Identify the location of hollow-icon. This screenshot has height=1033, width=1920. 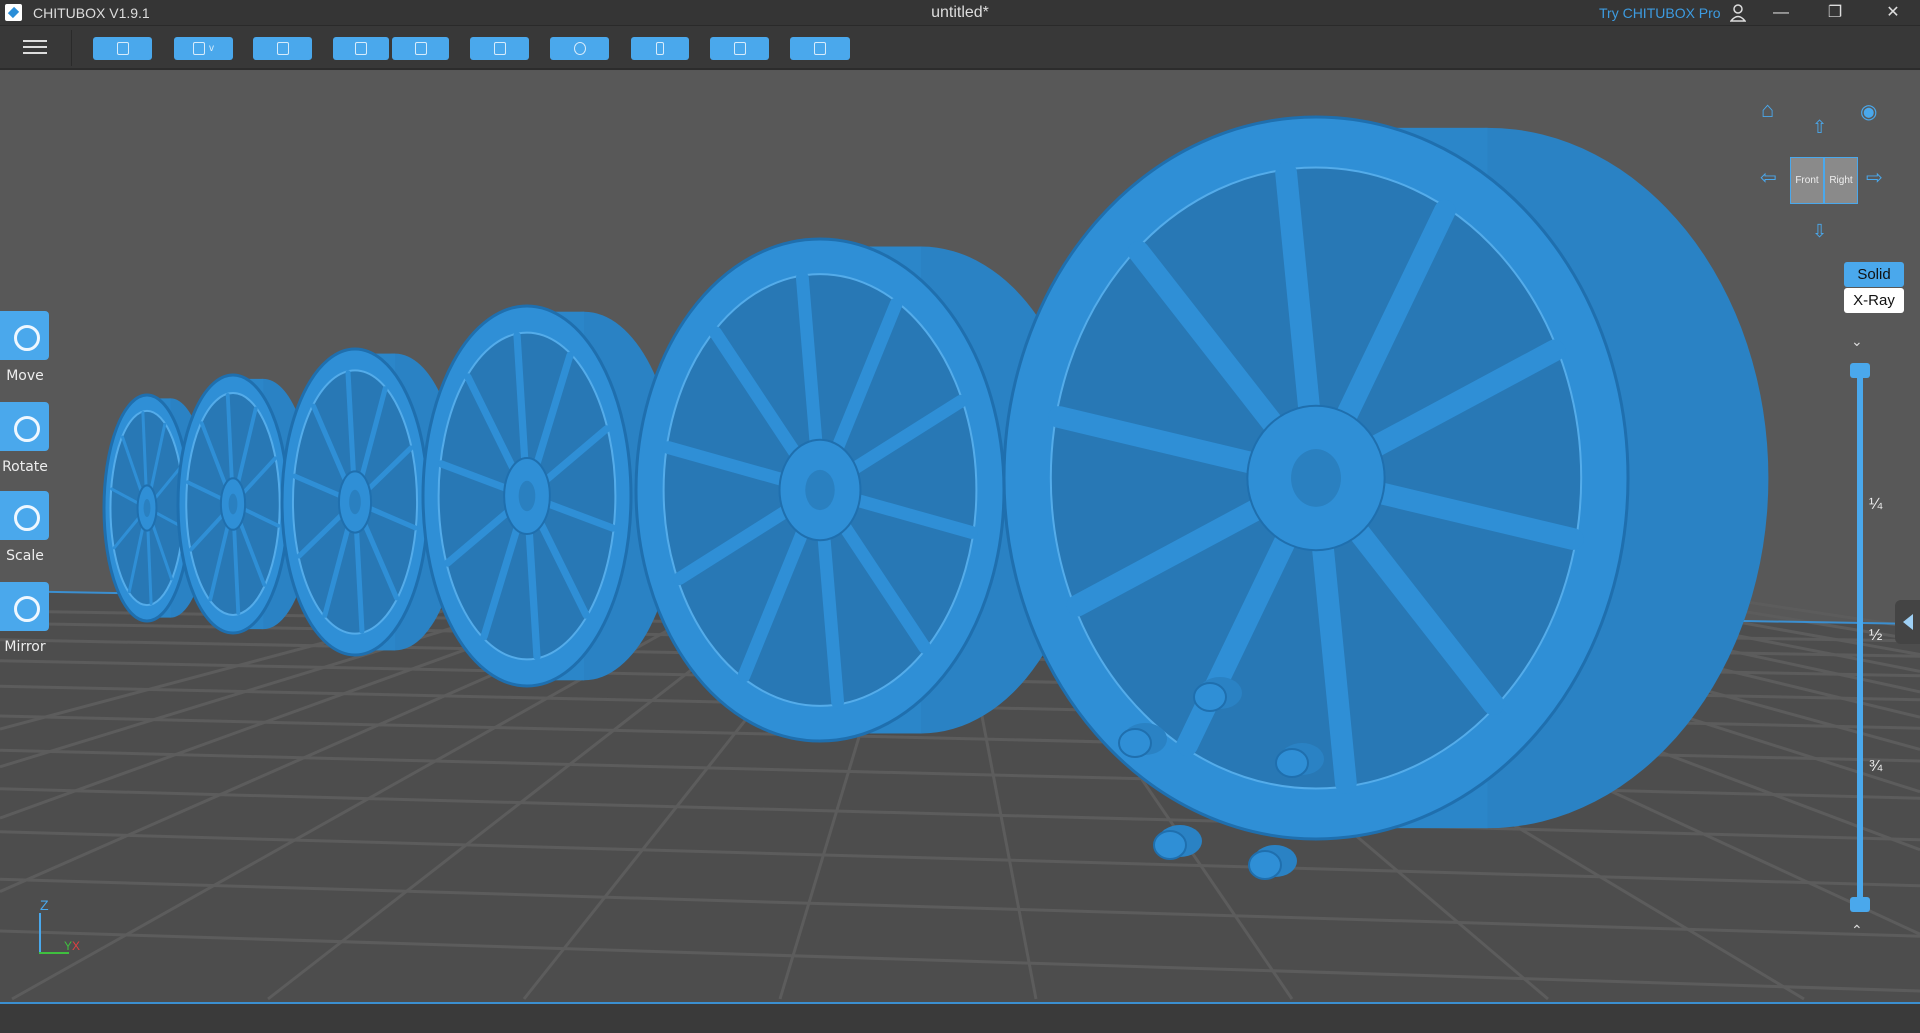
(739, 48).